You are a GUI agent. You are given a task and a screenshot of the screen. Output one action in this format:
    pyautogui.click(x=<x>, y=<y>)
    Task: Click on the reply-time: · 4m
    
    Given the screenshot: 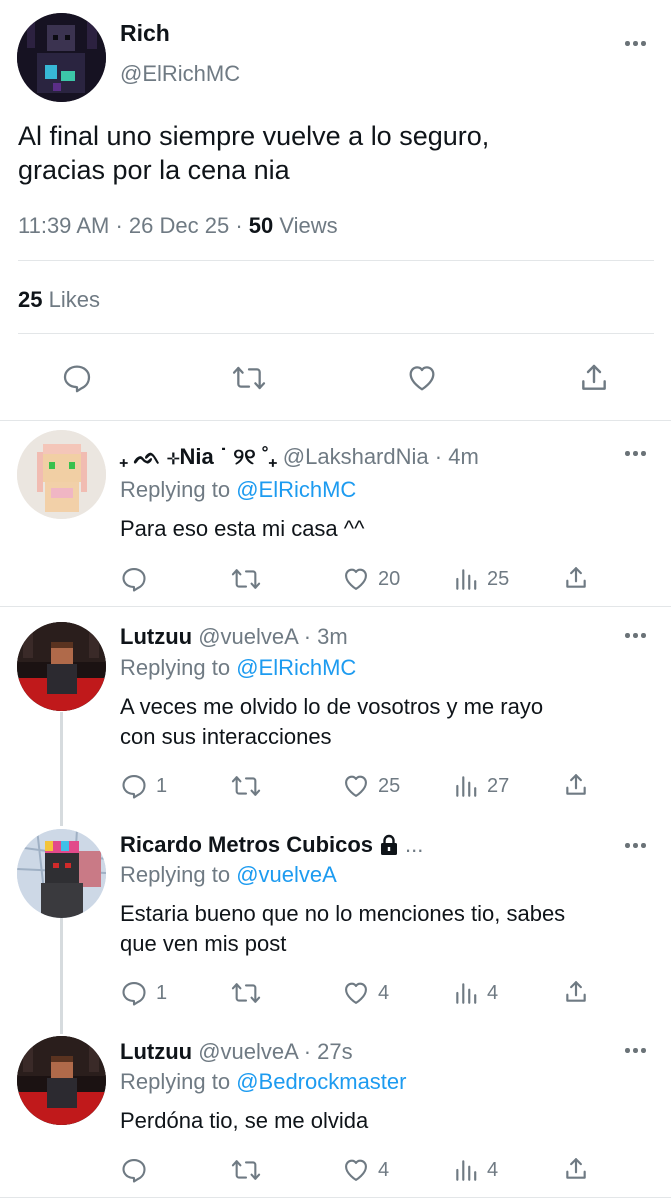 What is the action you would take?
    pyautogui.click(x=457, y=456)
    